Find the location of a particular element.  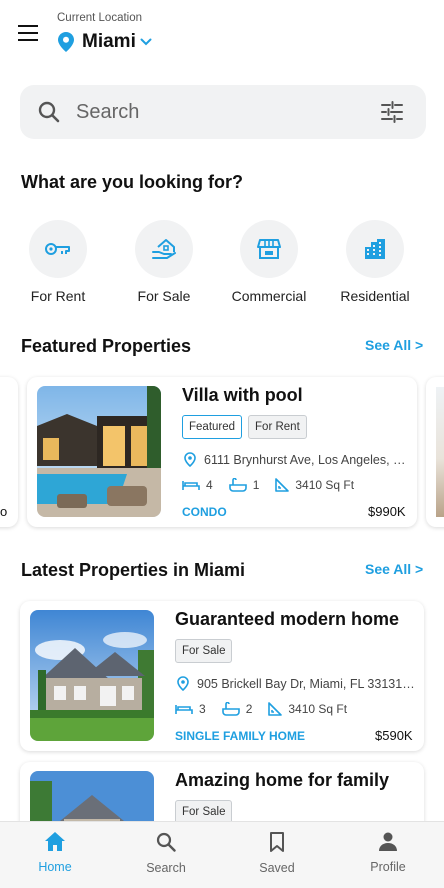

location-label: Current Location is located at coordinates (100, 18).